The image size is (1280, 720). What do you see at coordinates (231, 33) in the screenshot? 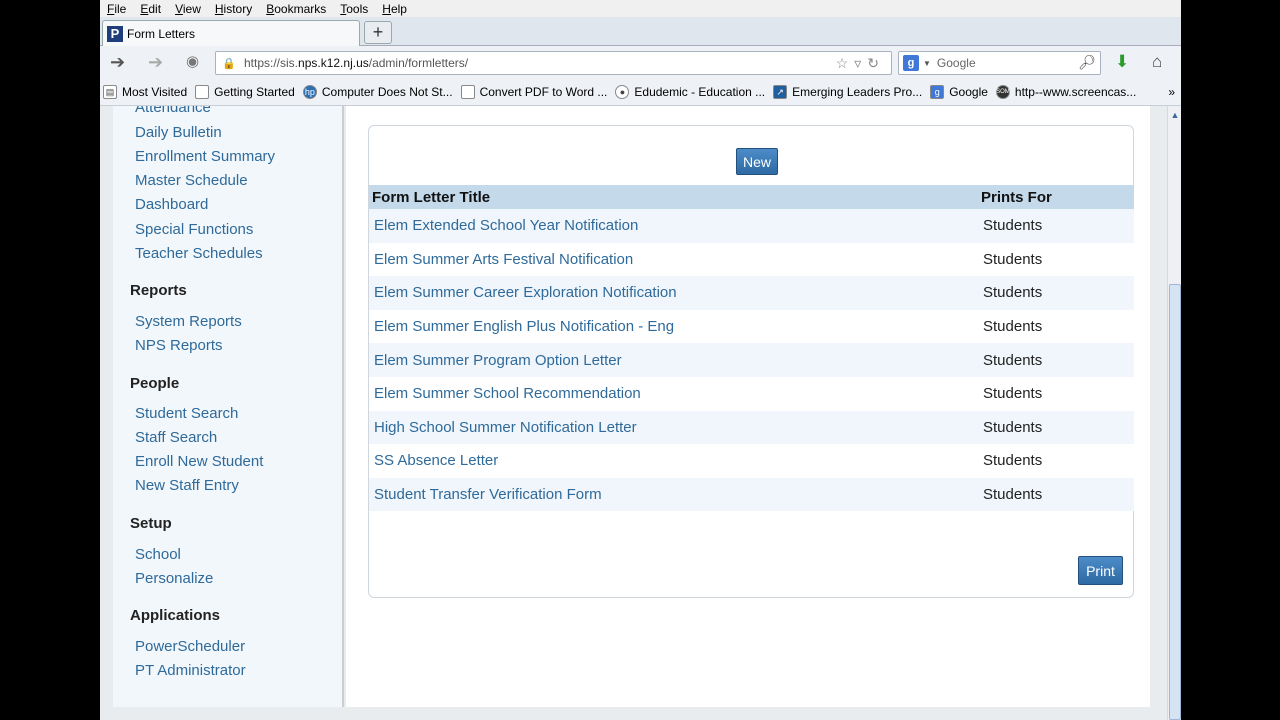
I see `tab-form-letters: P Form Letters` at bounding box center [231, 33].